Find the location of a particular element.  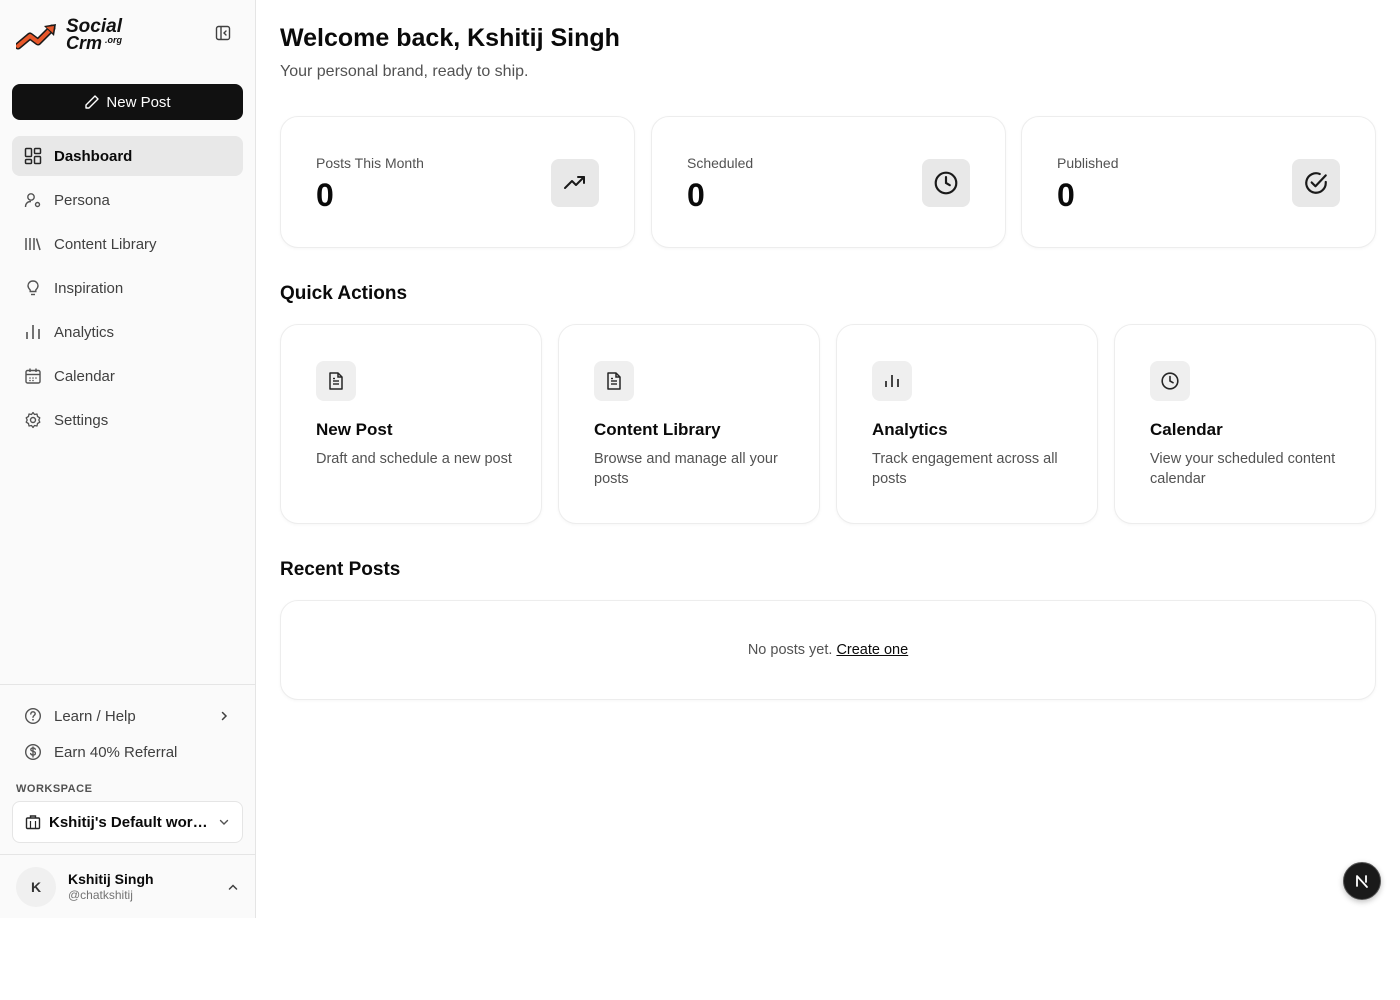

page-title: Welcome back, Kshitij Singh is located at coordinates (450, 38).